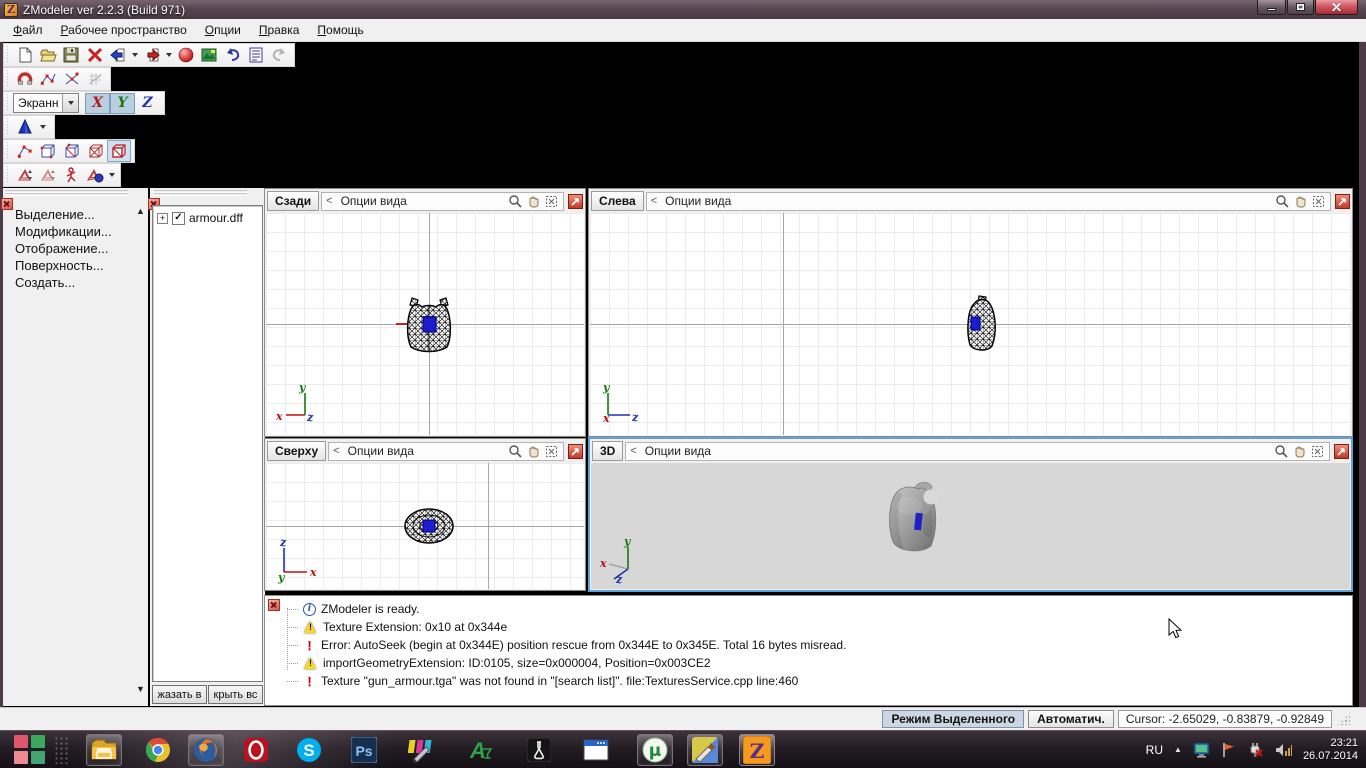  What do you see at coordinates (95, 79) in the screenshot?
I see `grid-snap-button` at bounding box center [95, 79].